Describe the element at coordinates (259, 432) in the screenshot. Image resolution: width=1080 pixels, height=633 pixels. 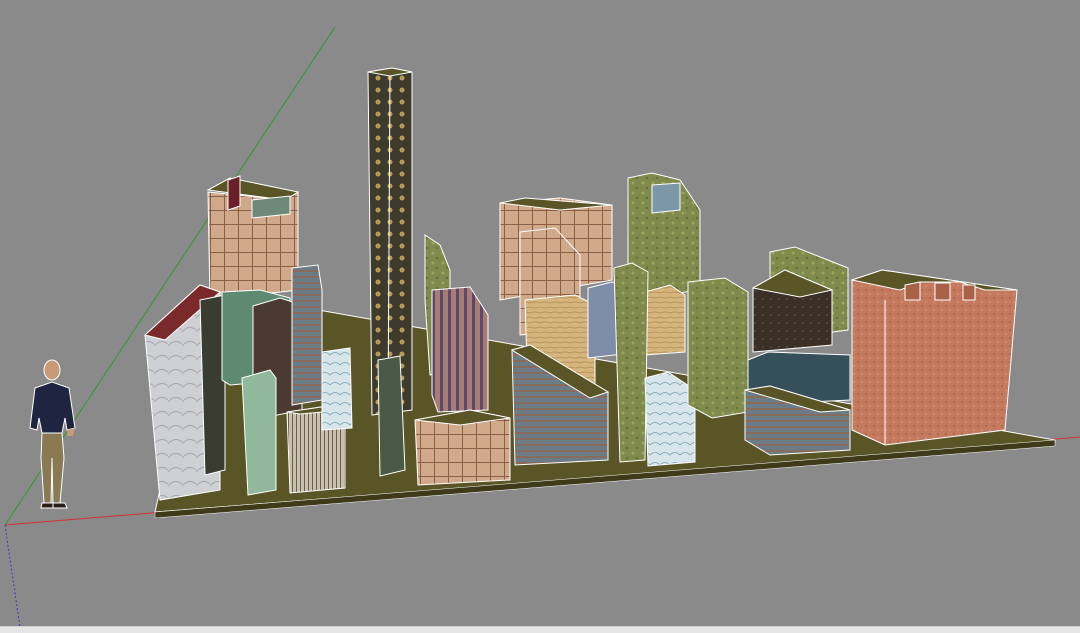
I see `building-green-slim` at that location.